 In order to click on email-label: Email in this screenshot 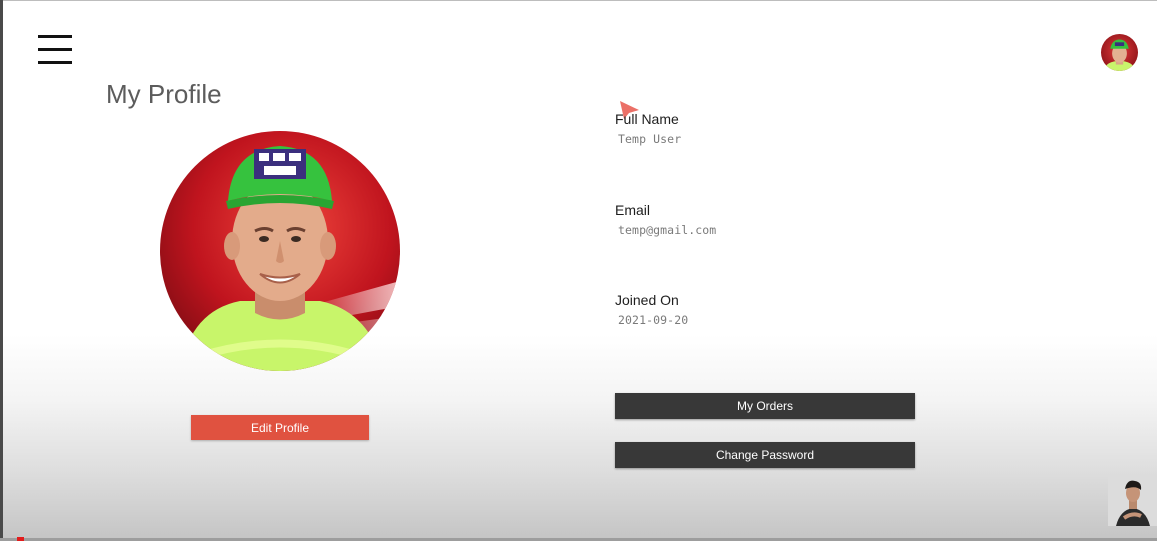, I will do `click(633, 210)`.